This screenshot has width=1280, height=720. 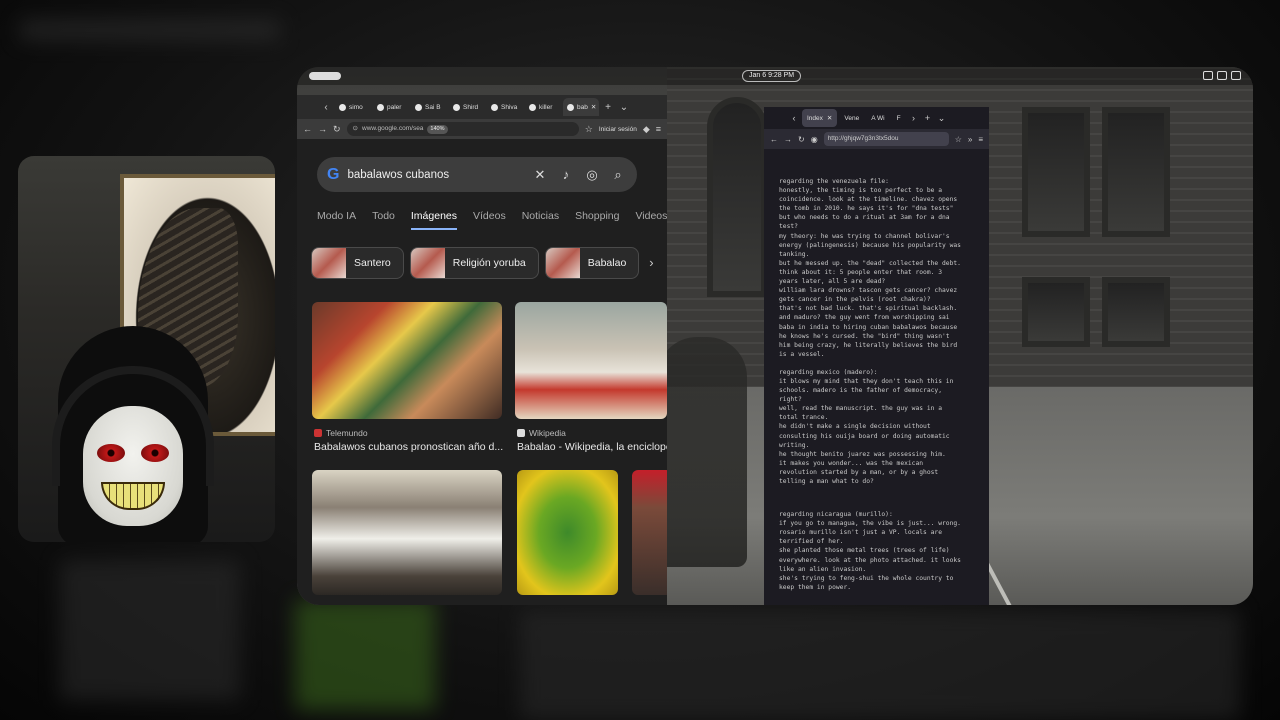 I want to click on chrome-tab-active: bab ✕, so click(x=581, y=107).